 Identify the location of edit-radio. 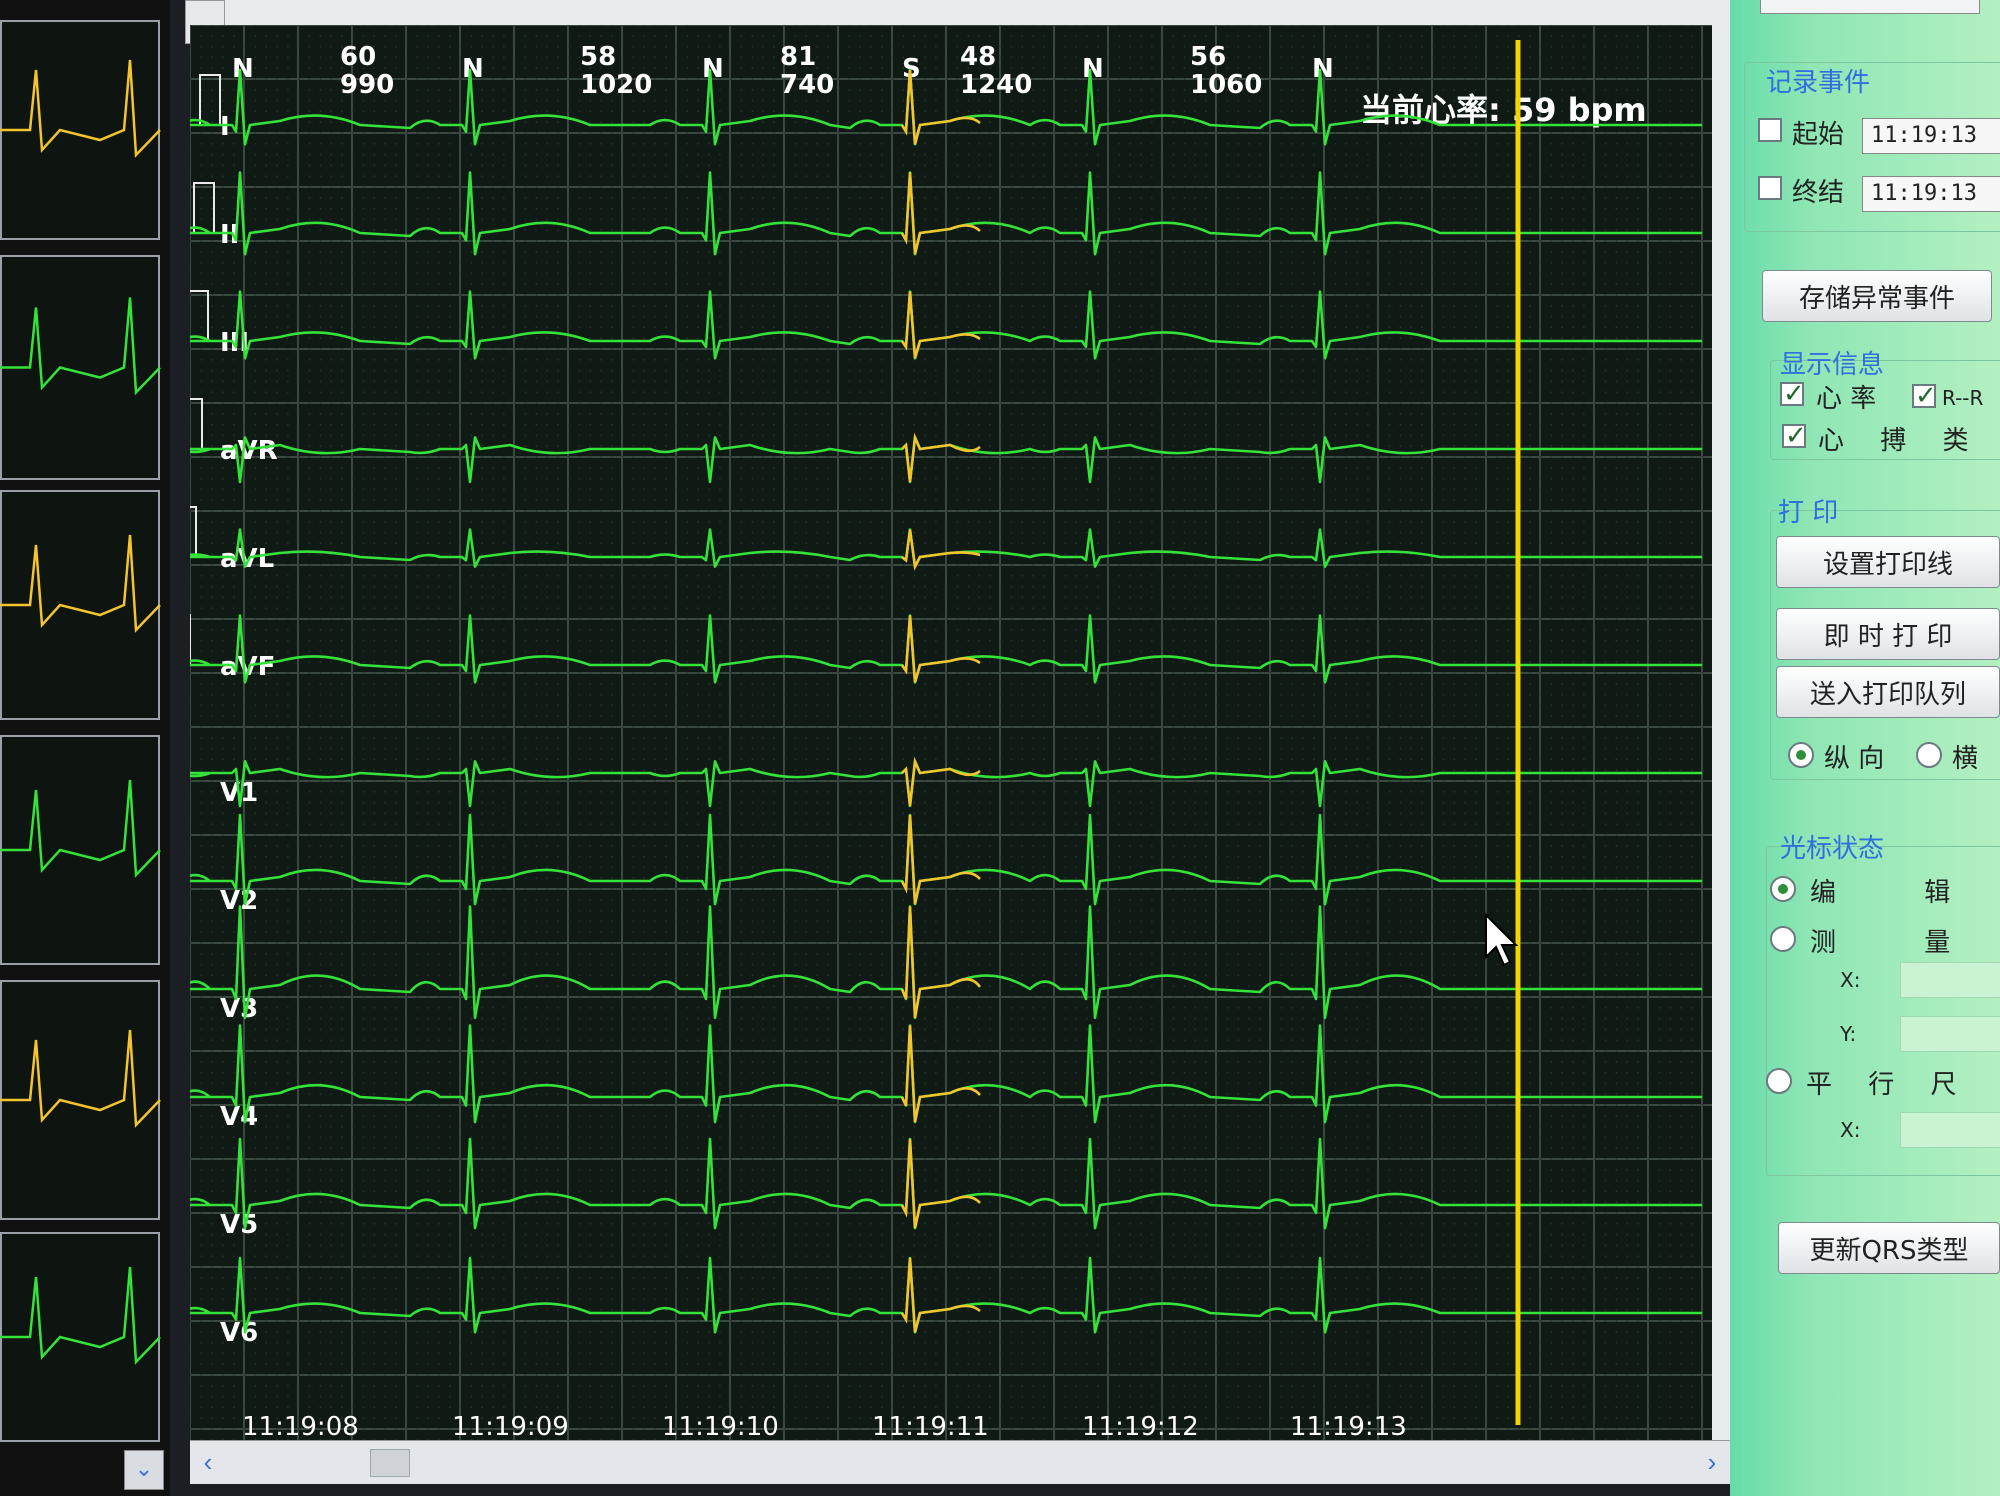
(1783, 889).